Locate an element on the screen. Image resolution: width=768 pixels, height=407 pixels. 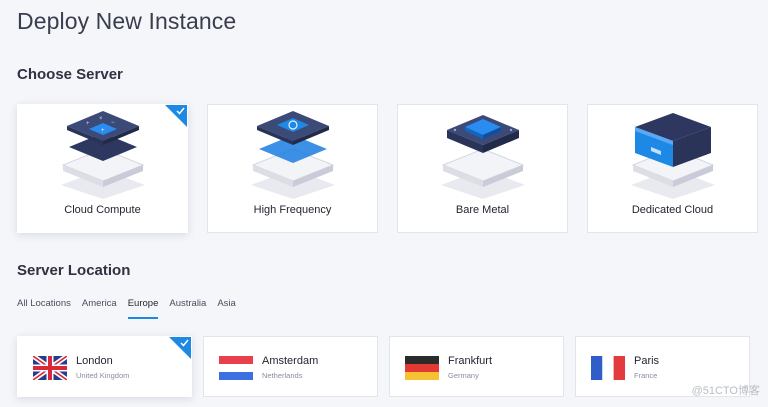
dedicated-cloud-server-icon is located at coordinates (672, 156).